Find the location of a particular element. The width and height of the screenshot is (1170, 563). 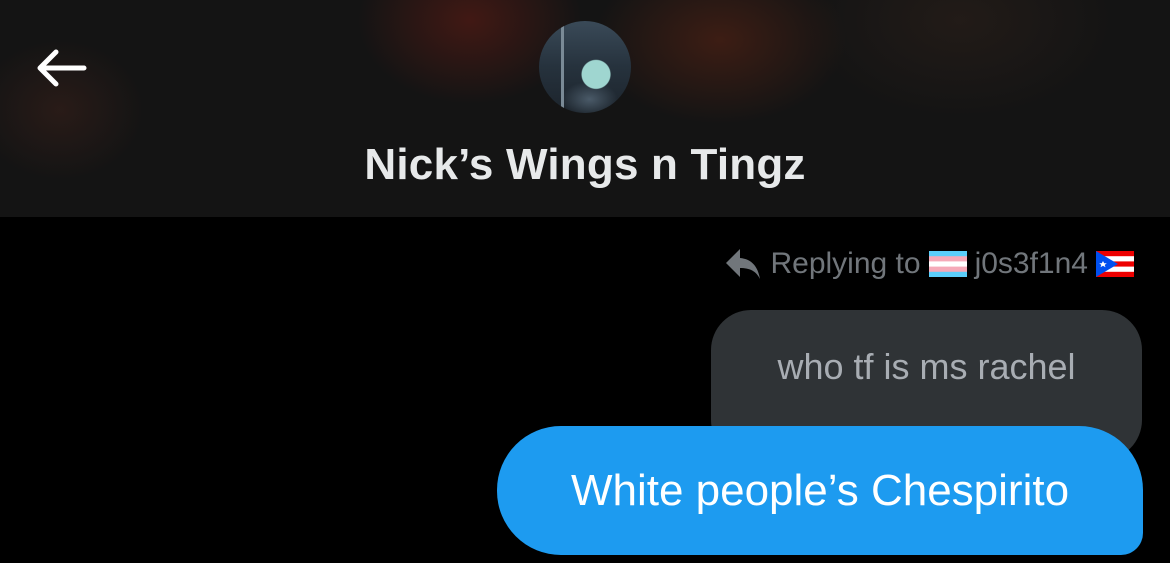

profile-avatar is located at coordinates (585, 67).